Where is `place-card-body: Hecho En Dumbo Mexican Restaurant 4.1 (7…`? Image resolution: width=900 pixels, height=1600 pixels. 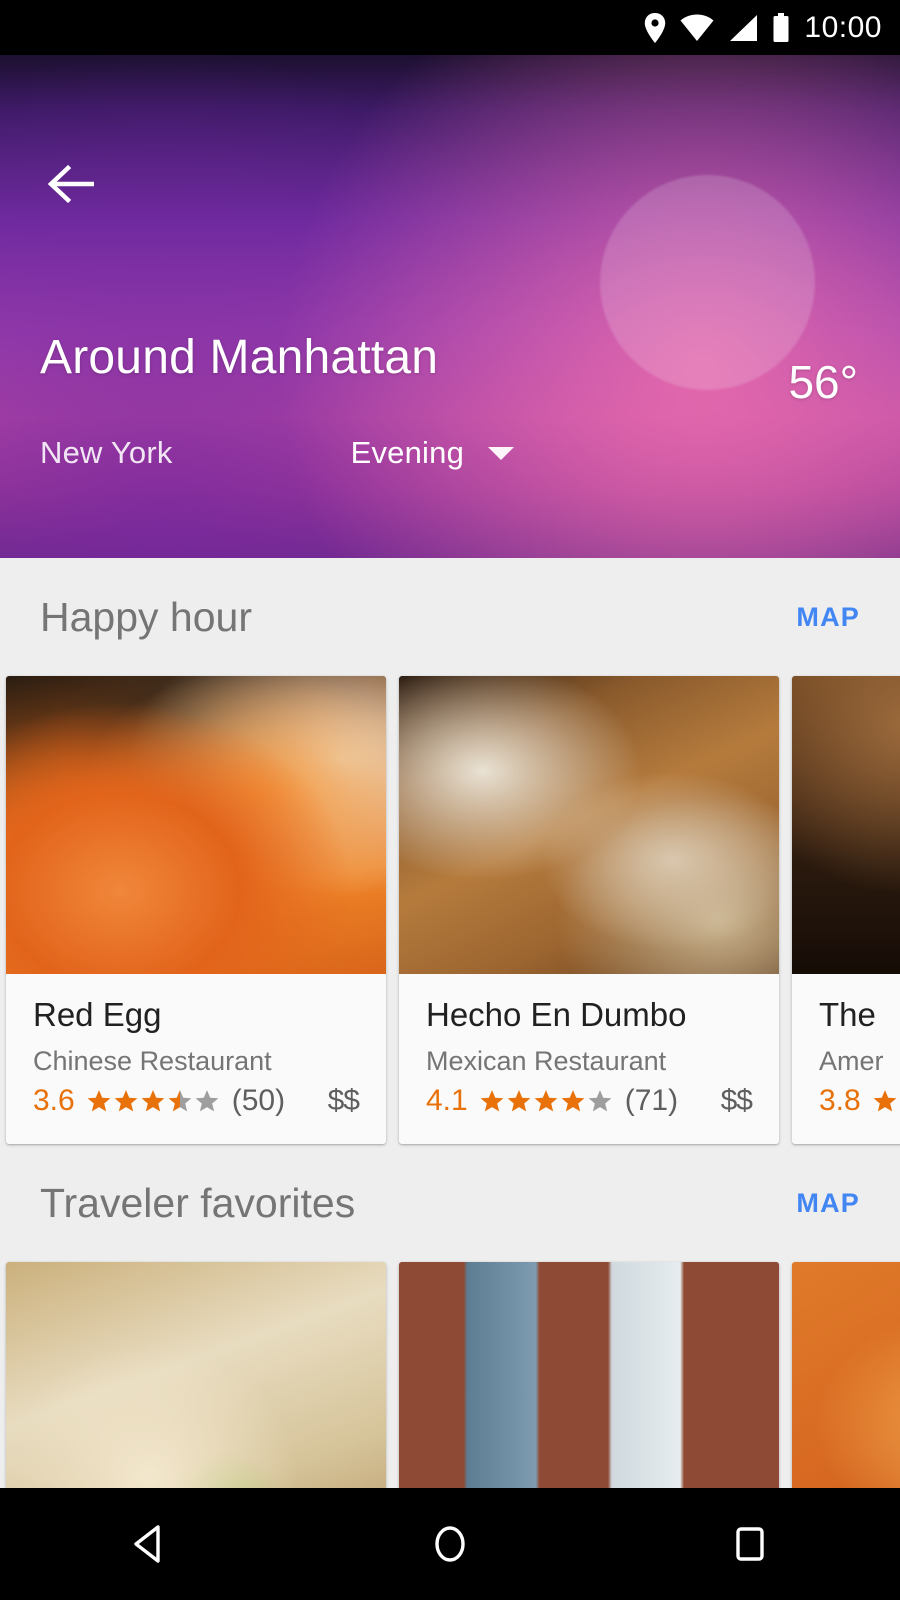
place-card-body: Hecho En Dumbo Mexican Restaurant 4.1 (7… is located at coordinates (589, 1059).